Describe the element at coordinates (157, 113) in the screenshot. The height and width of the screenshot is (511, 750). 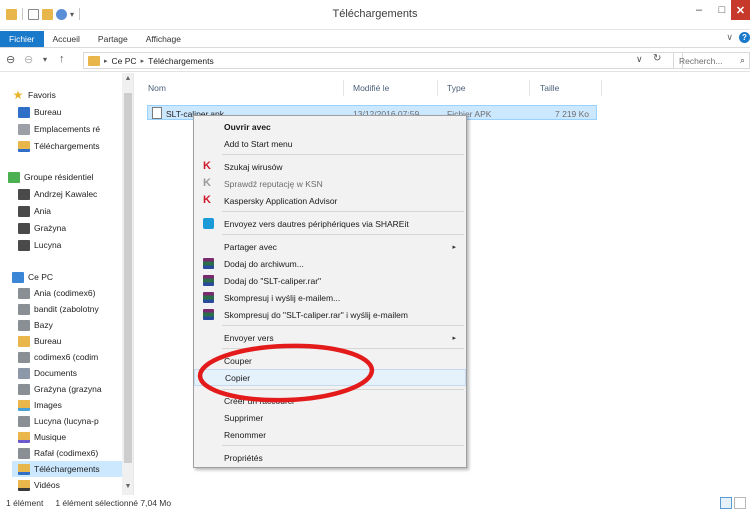
I see `file-icon` at that location.